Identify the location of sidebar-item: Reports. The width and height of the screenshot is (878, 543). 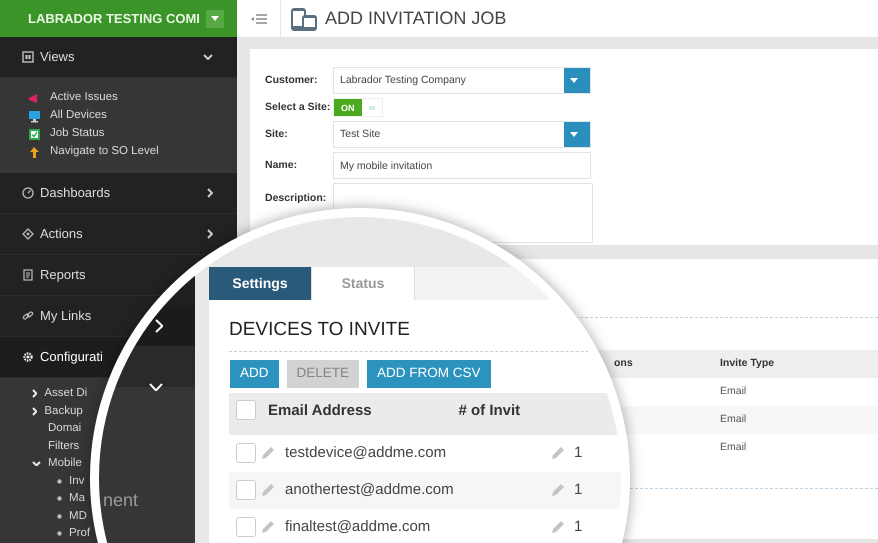
(63, 275).